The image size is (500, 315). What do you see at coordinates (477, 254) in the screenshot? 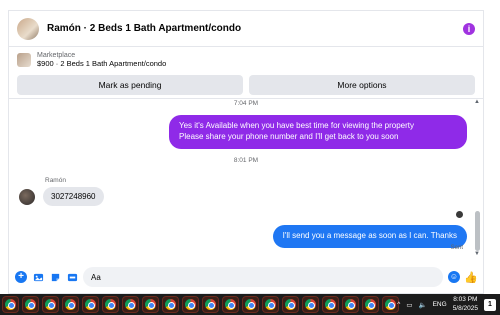
I see `scroll-down-arrow-icon: ▼` at bounding box center [477, 254].